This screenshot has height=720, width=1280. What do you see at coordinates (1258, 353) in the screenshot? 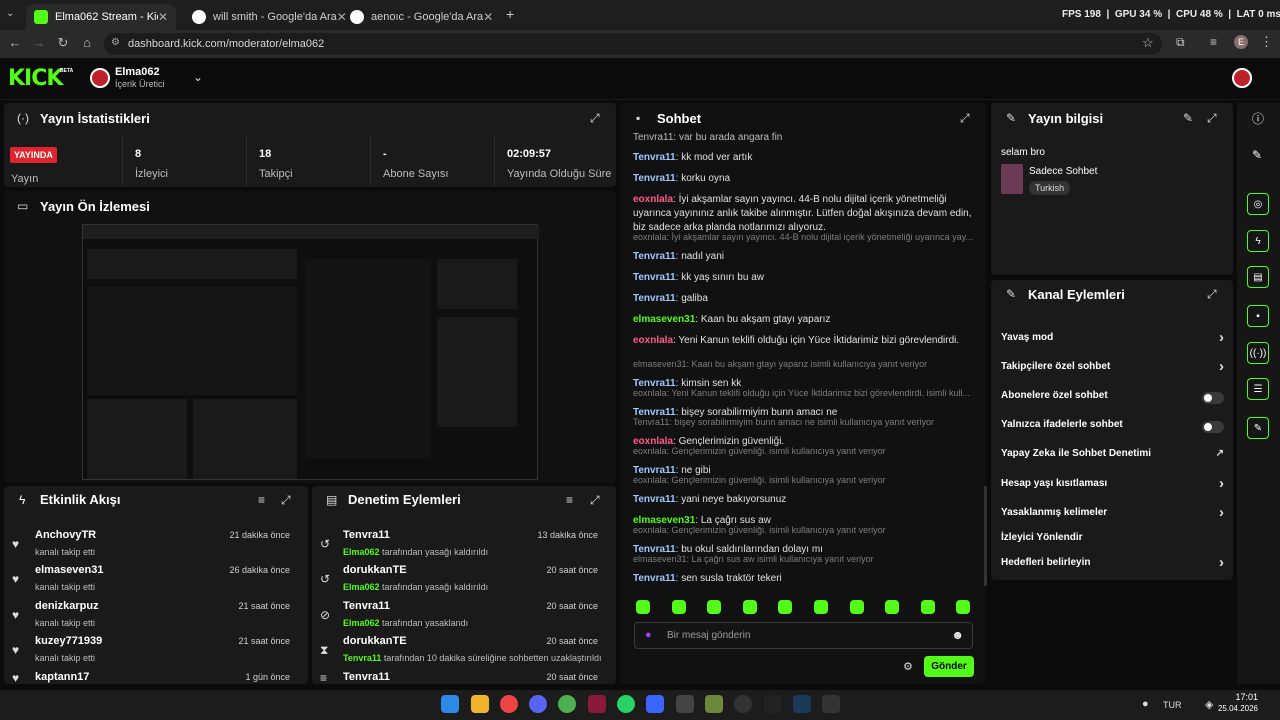
I see `rail-broadcast-icon: ((·))` at bounding box center [1258, 353].